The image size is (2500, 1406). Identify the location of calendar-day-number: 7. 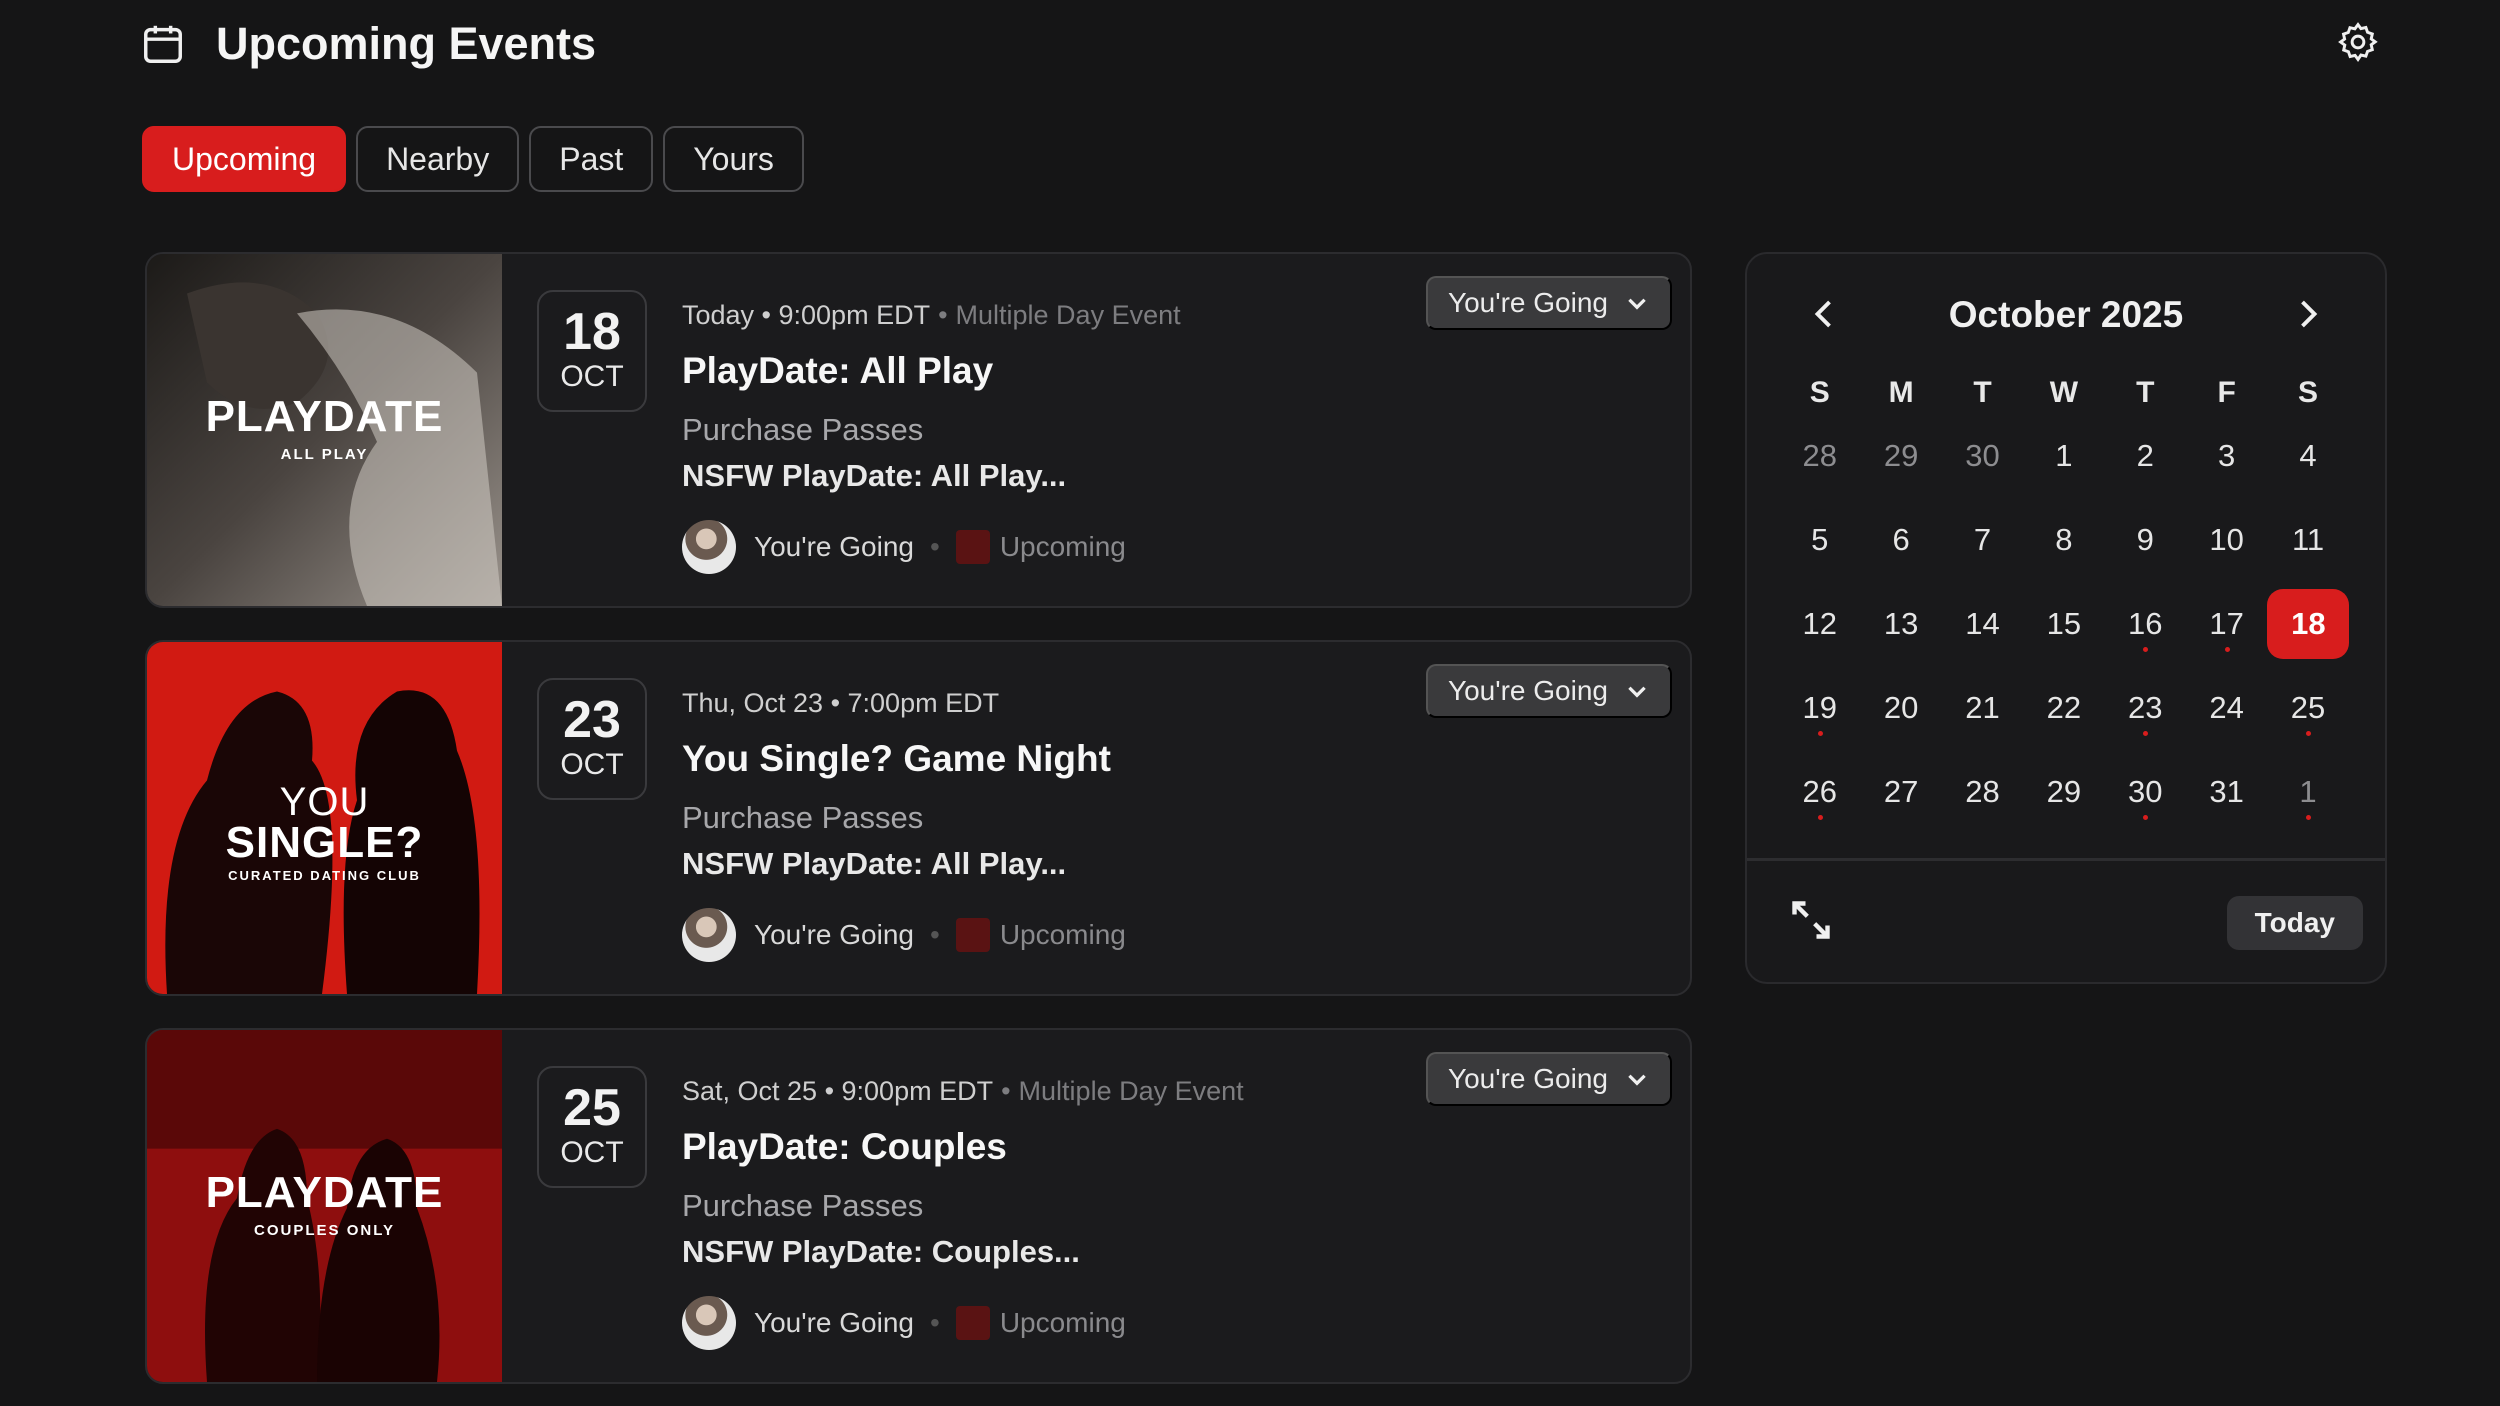
(1982, 539).